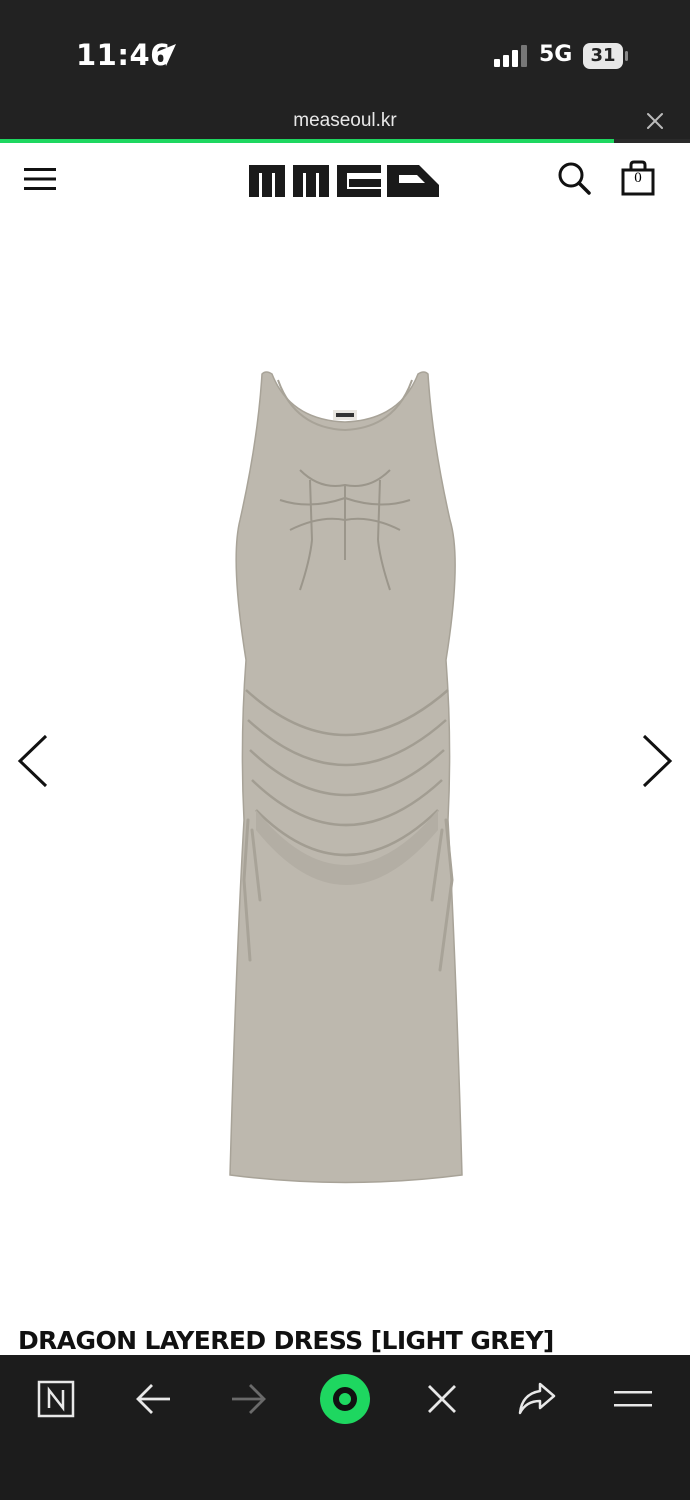 The image size is (690, 1500). What do you see at coordinates (56, 1399) in the screenshot?
I see `naver-n-icon` at bounding box center [56, 1399].